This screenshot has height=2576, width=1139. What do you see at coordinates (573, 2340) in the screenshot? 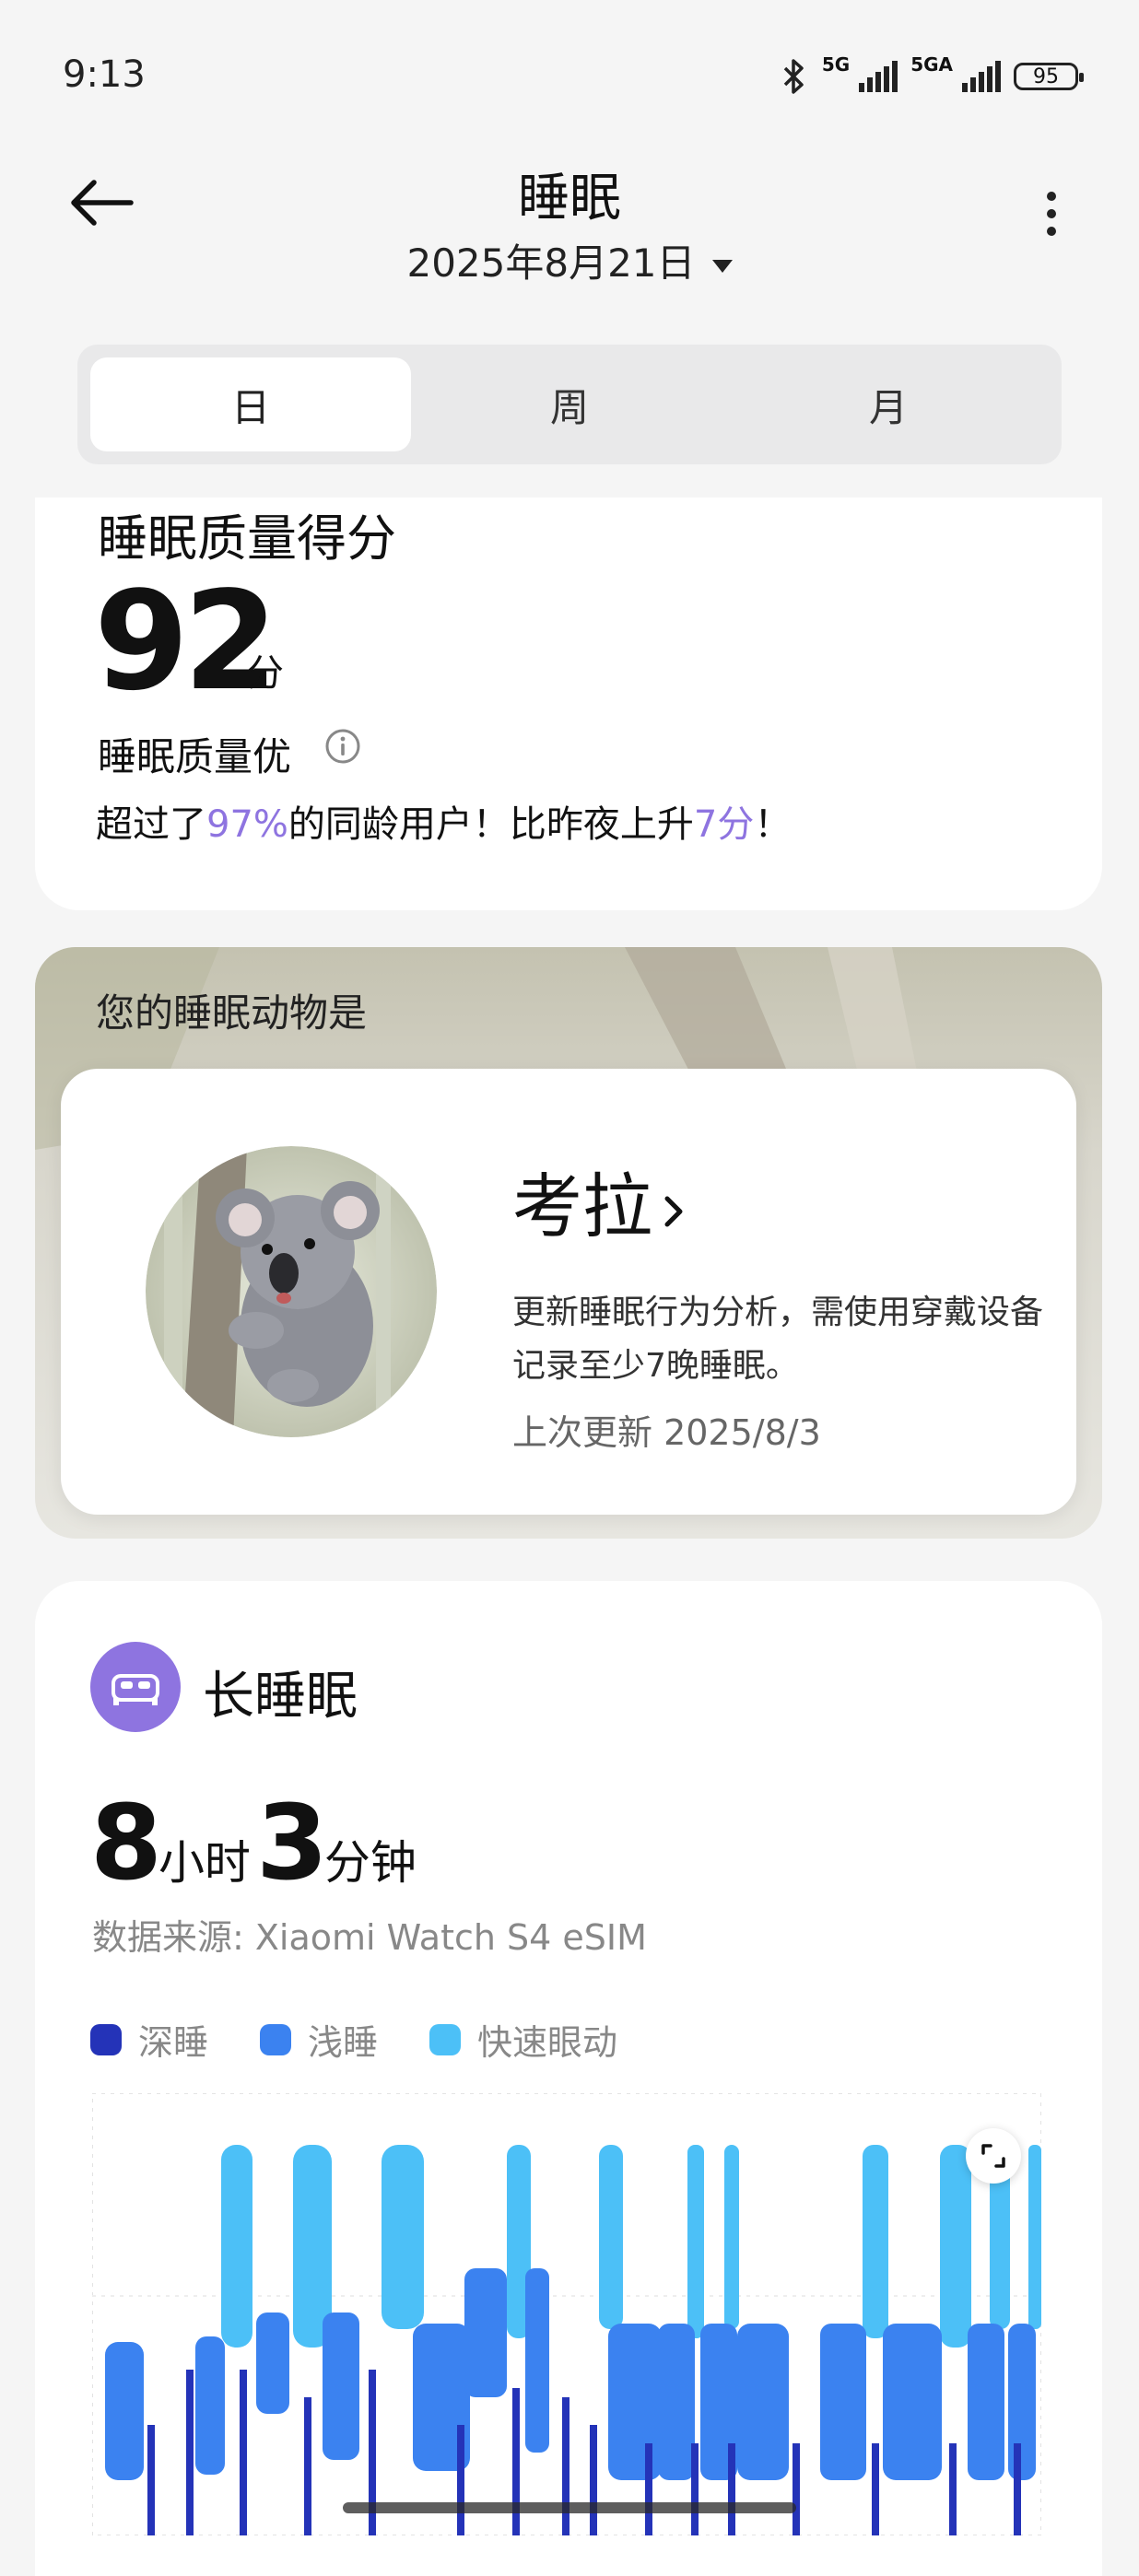
I see `chart-bars` at bounding box center [573, 2340].